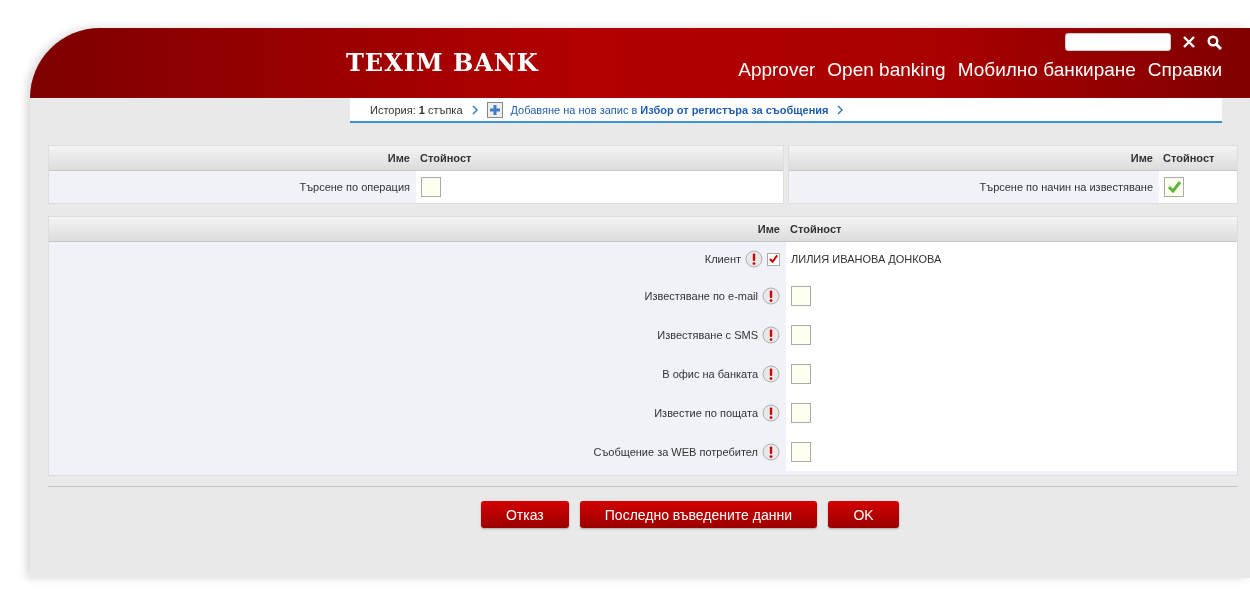 The image size is (1250, 592). I want to click on history-label: История: 1 стъпка, so click(416, 109).